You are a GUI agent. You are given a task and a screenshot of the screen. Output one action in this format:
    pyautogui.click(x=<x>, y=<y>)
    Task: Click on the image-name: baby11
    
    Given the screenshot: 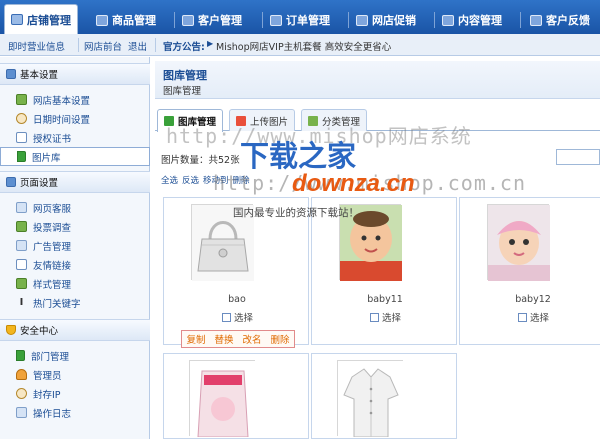 What is the action you would take?
    pyautogui.click(x=385, y=299)
    